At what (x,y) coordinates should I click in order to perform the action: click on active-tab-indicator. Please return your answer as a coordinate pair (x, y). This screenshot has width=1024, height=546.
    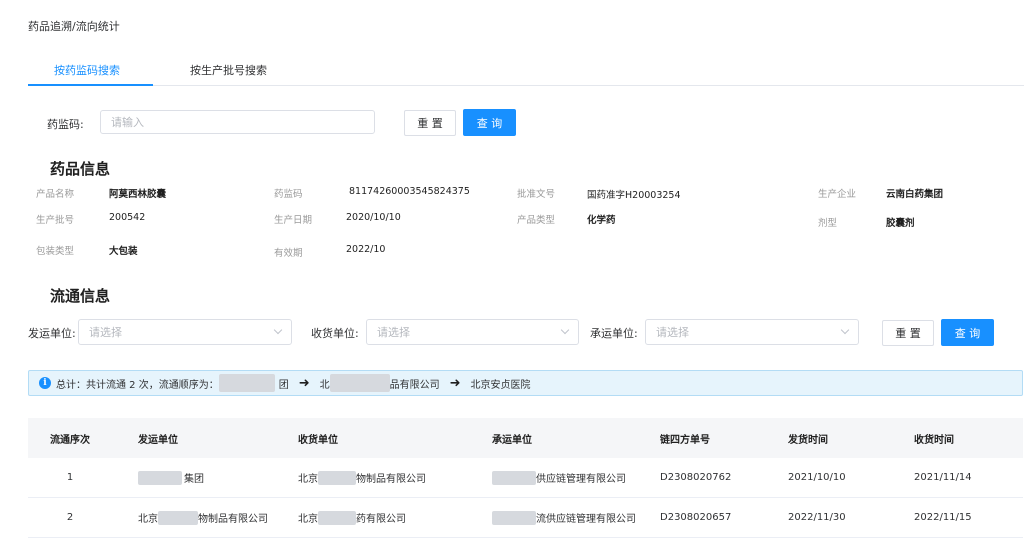
    Looking at the image, I should click on (90, 85).